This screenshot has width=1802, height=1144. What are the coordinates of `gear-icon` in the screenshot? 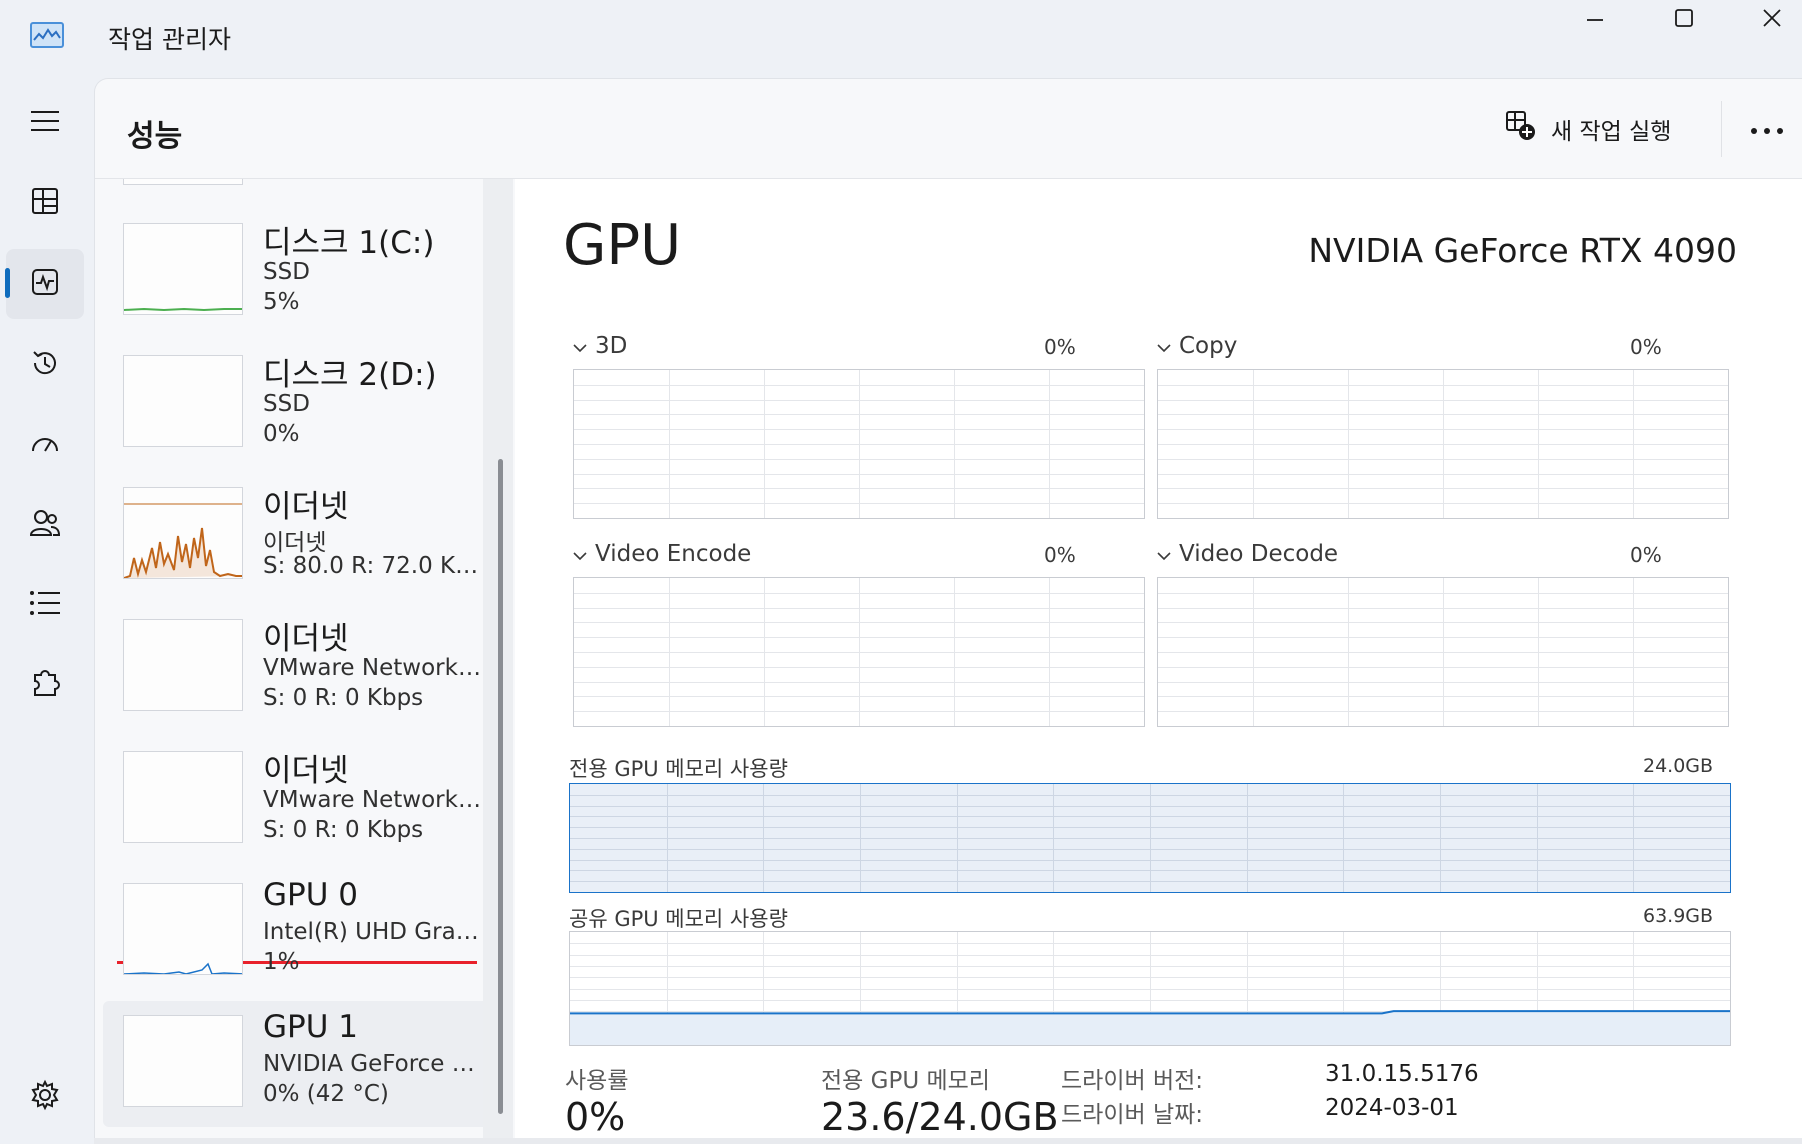 It's located at (45, 1097).